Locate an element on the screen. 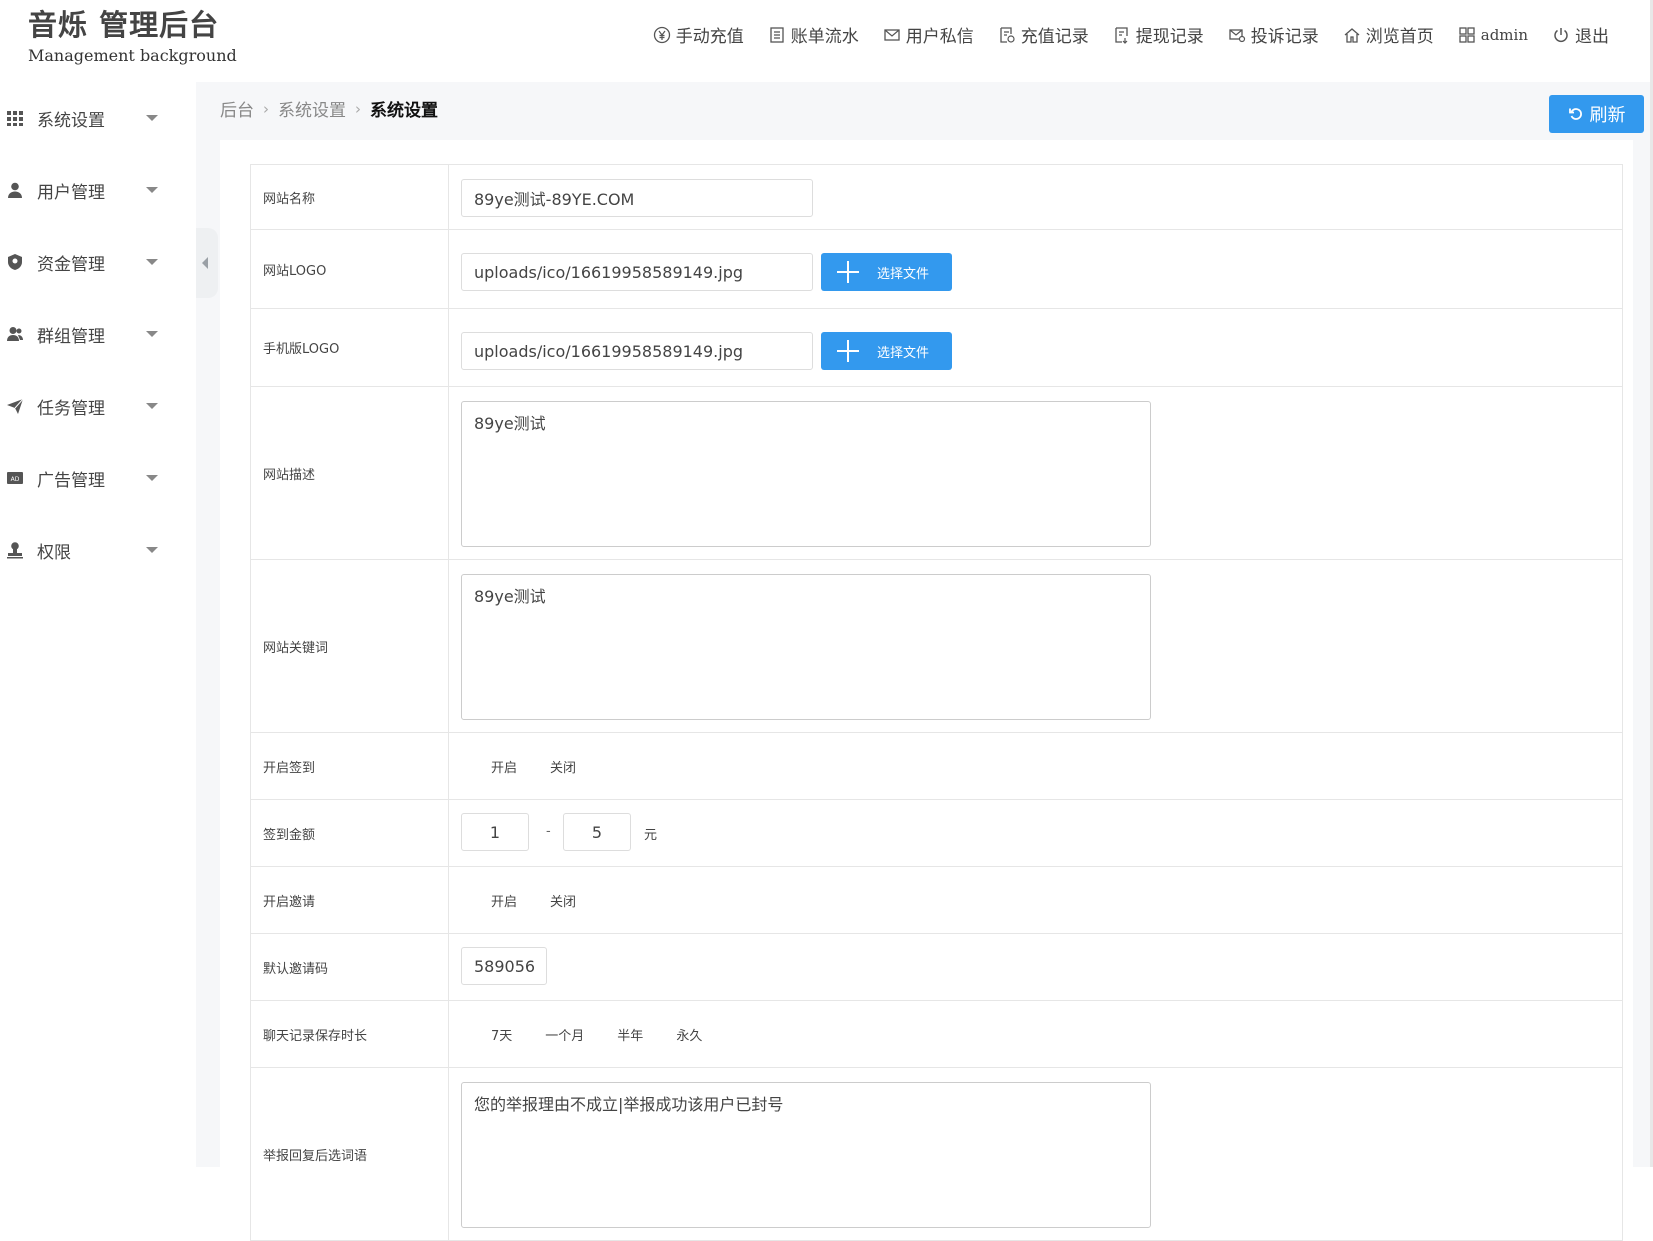 This screenshot has width=1653, height=1241. nav-recharge-records: 充值记录 is located at coordinates (1043, 34).